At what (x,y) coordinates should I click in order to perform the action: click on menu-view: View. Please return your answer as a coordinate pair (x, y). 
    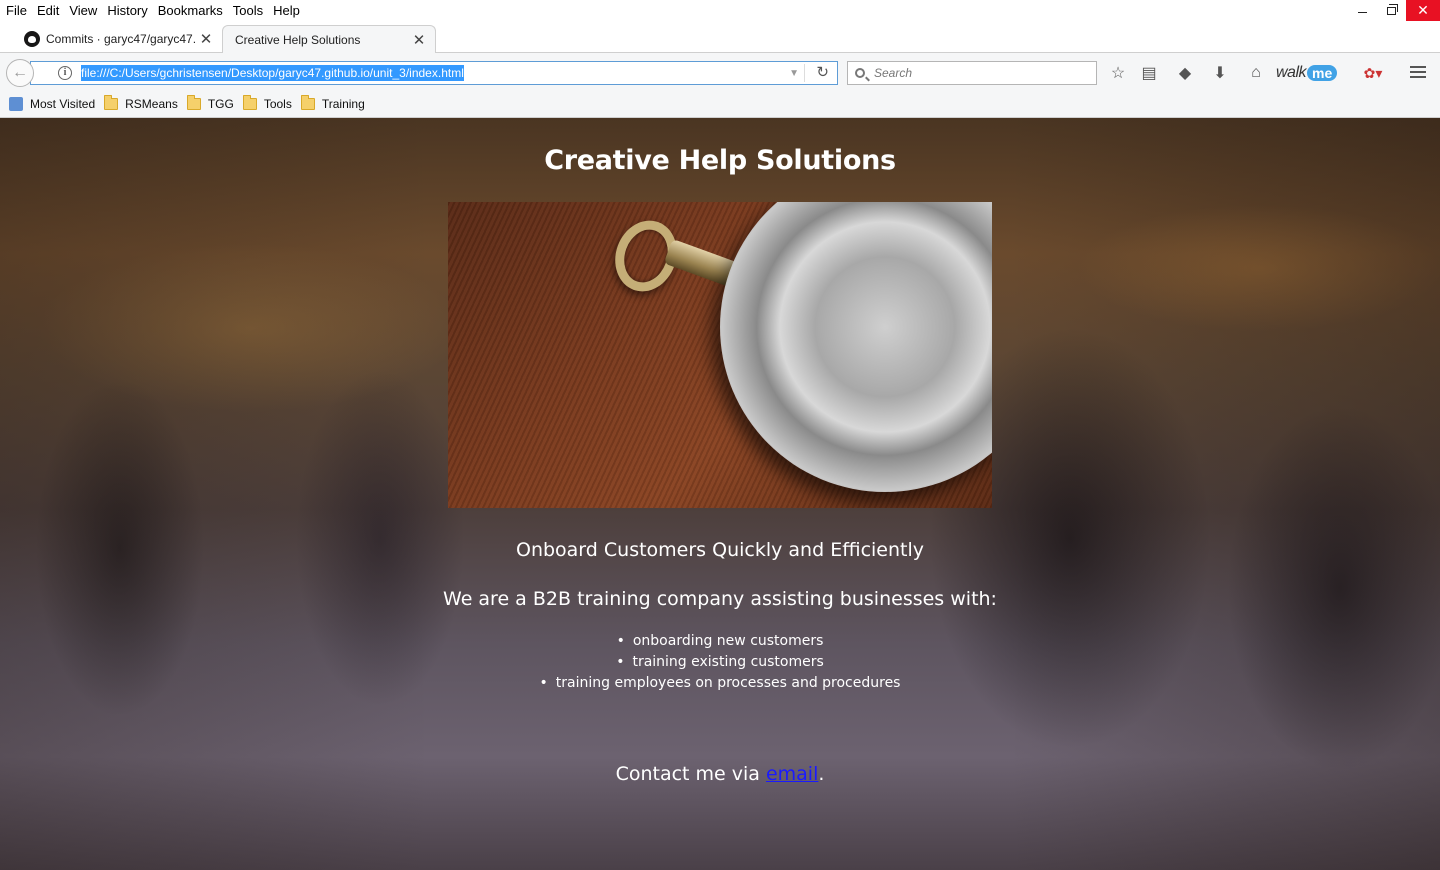
    Looking at the image, I should click on (83, 10).